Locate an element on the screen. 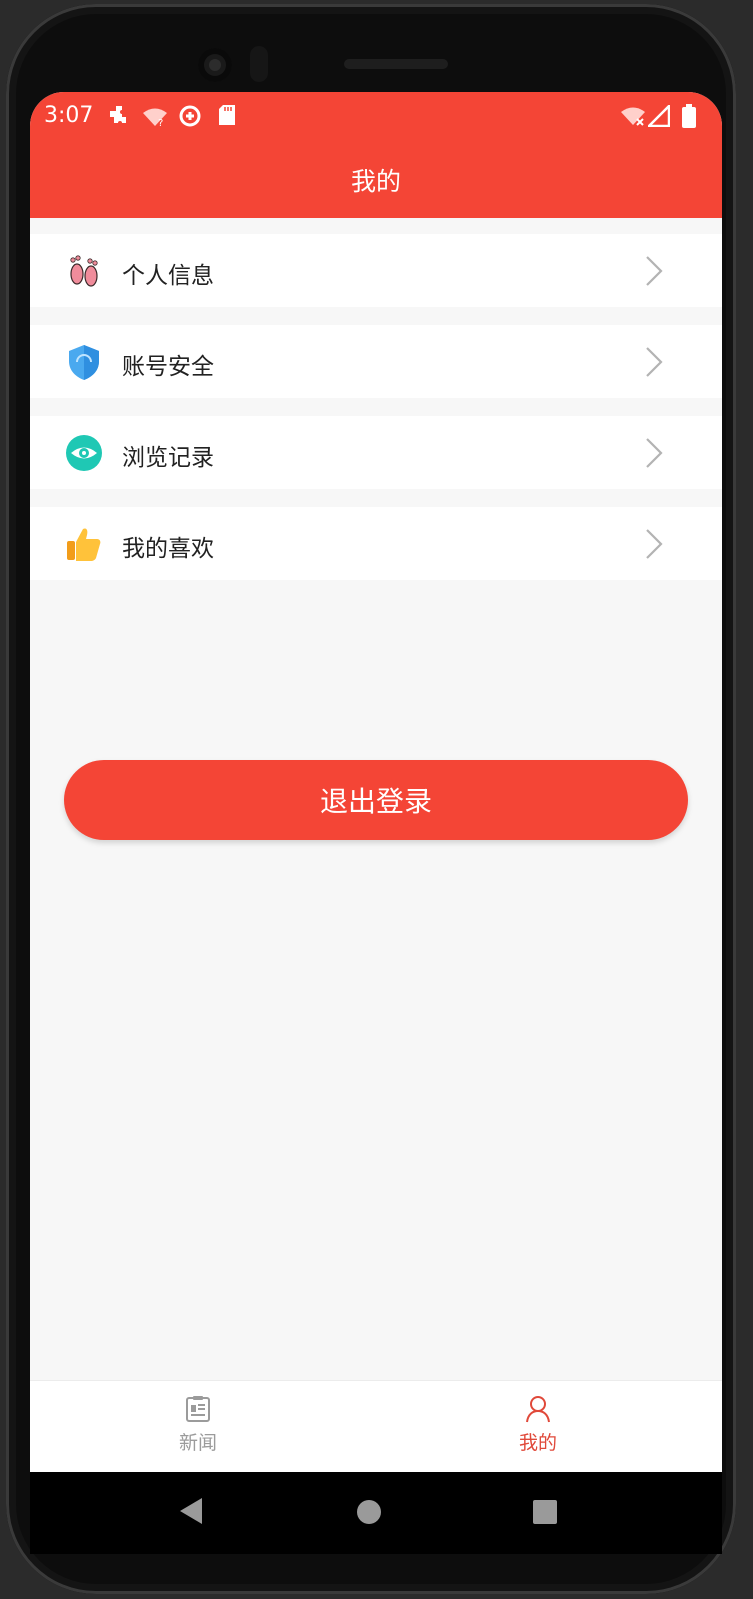 This screenshot has height=1599, width=753. menu-item-label: 浏览记录 is located at coordinates (168, 458).